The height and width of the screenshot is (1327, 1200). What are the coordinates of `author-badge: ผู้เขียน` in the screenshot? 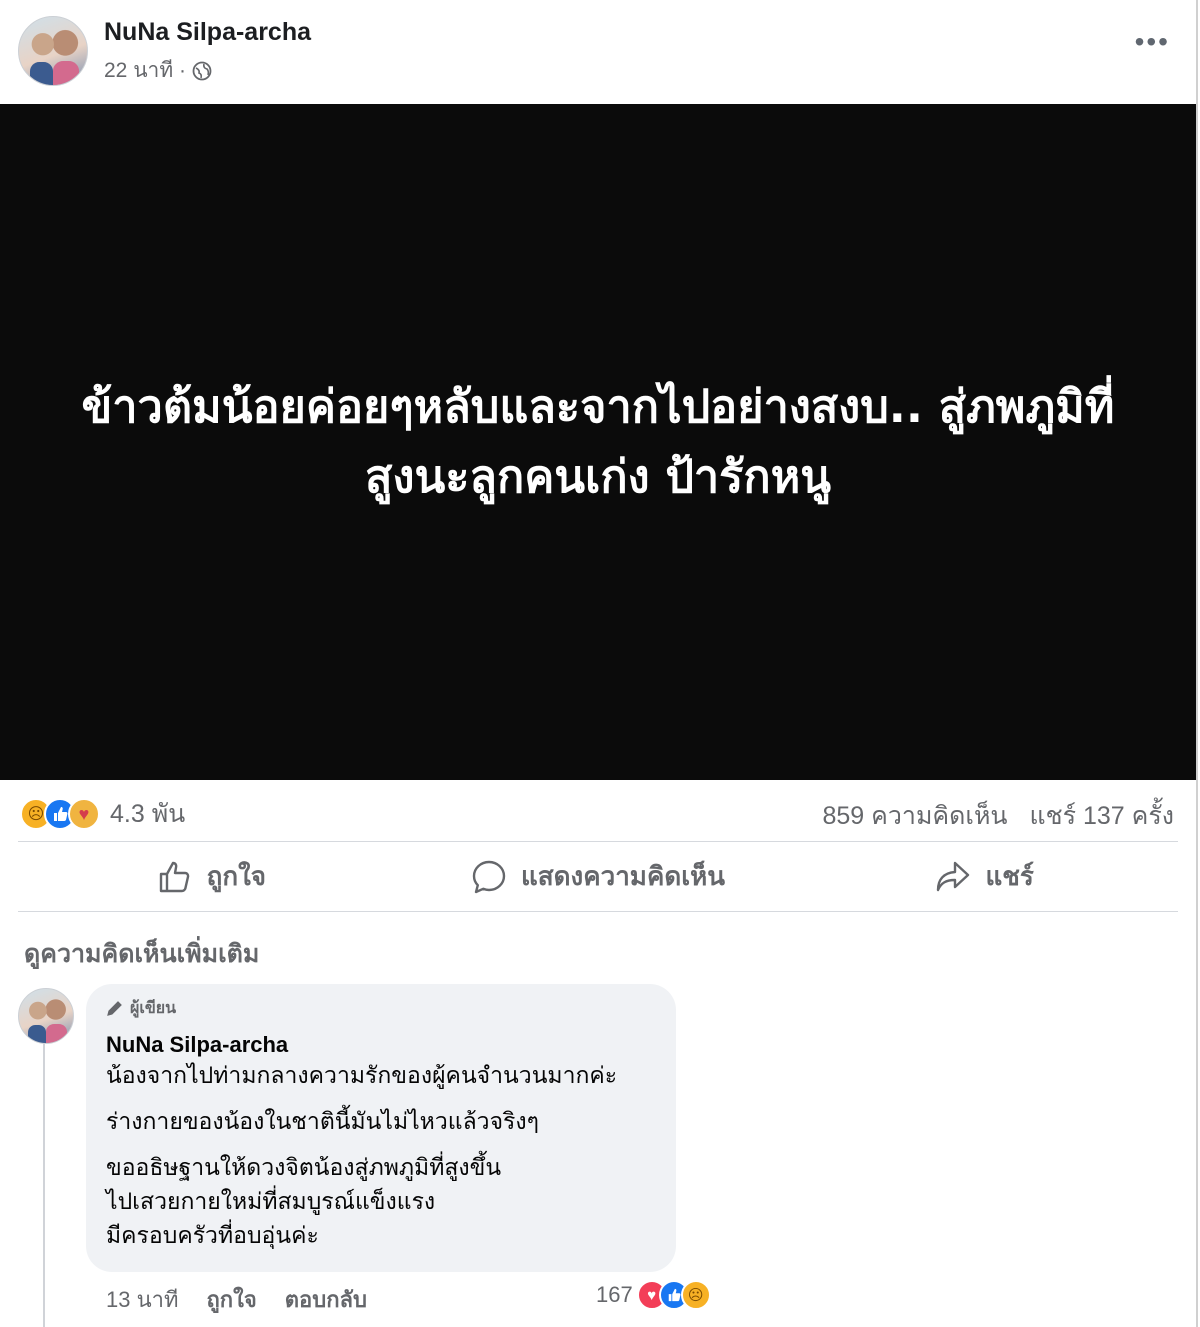 It's located at (381, 1008).